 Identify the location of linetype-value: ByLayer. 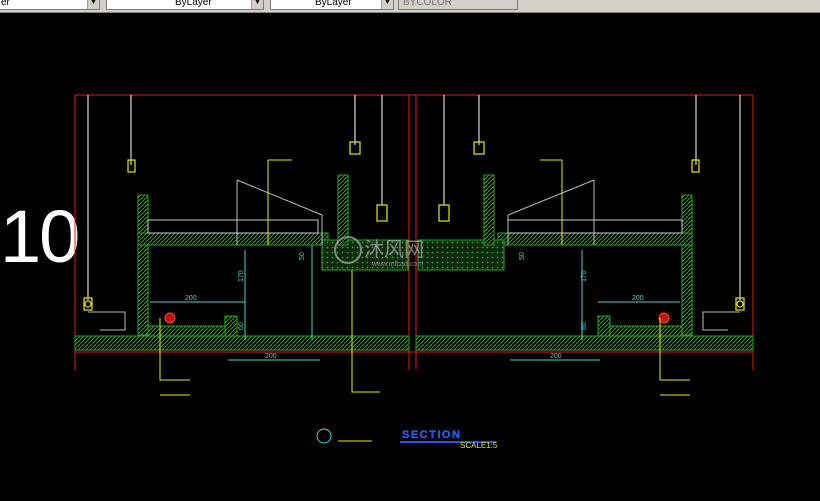
(333, 4).